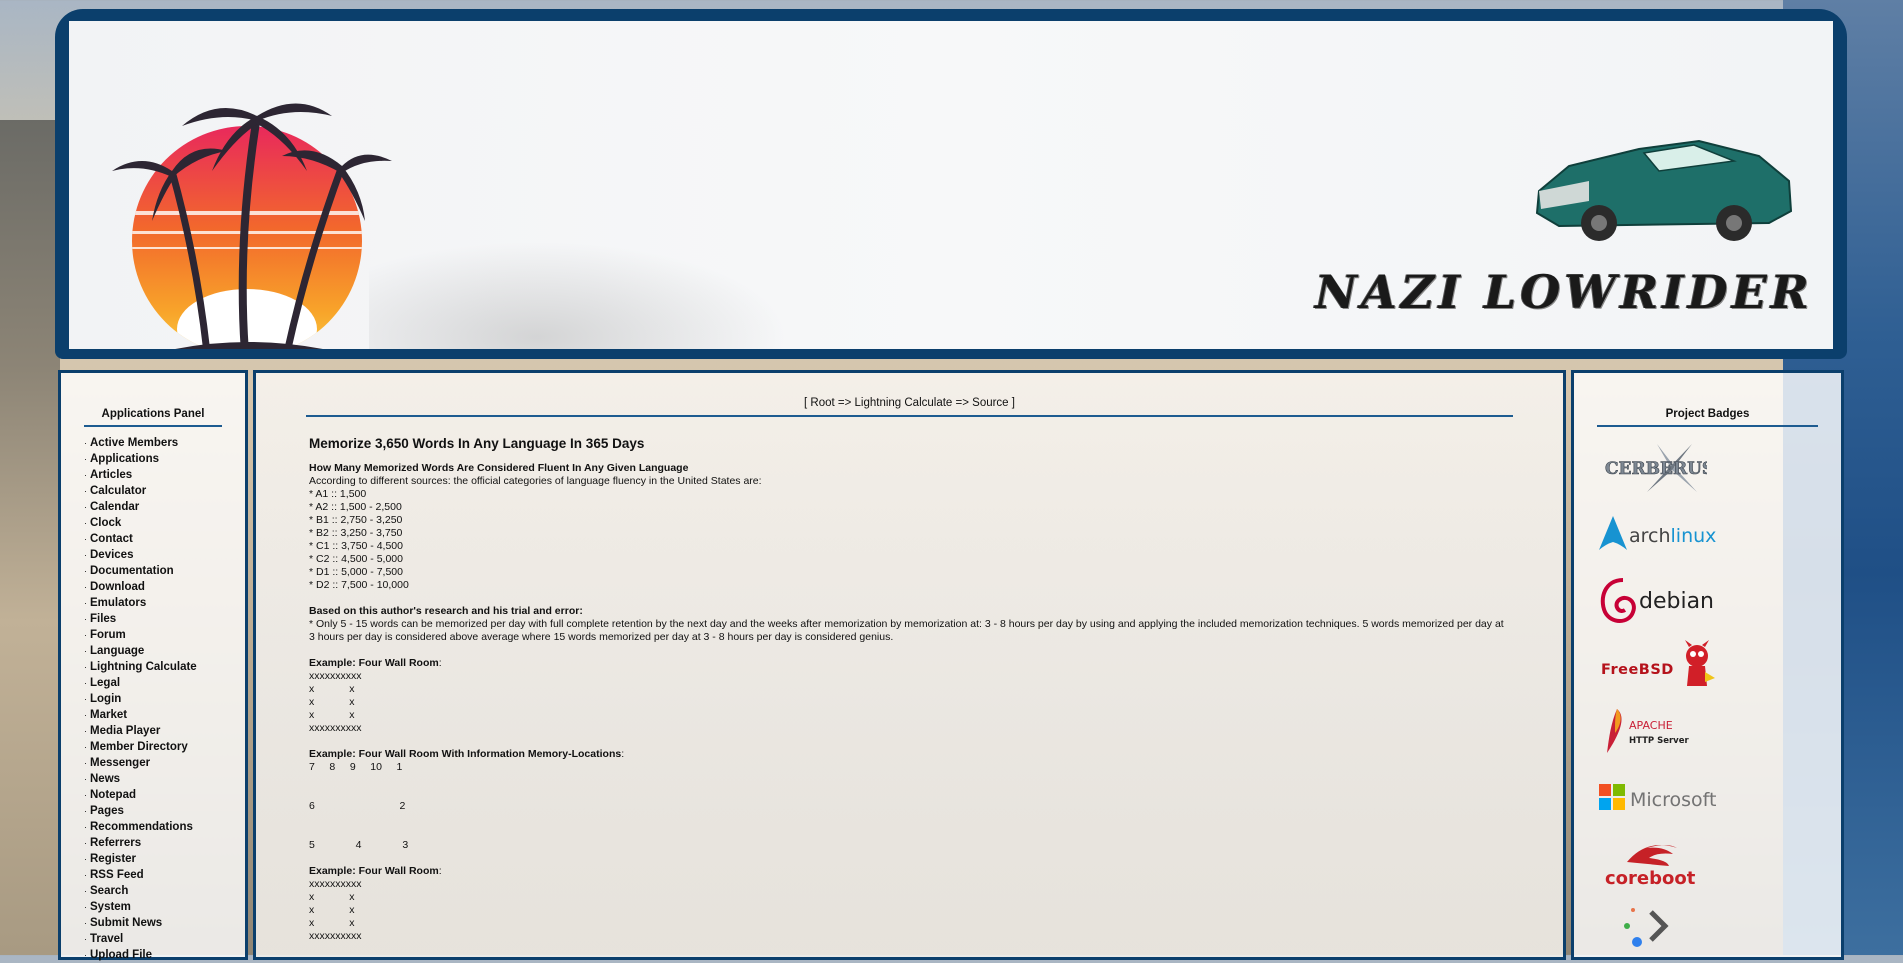 This screenshot has width=1903, height=963. Describe the element at coordinates (164, 907) in the screenshot. I see `app-link-system: · System` at that location.